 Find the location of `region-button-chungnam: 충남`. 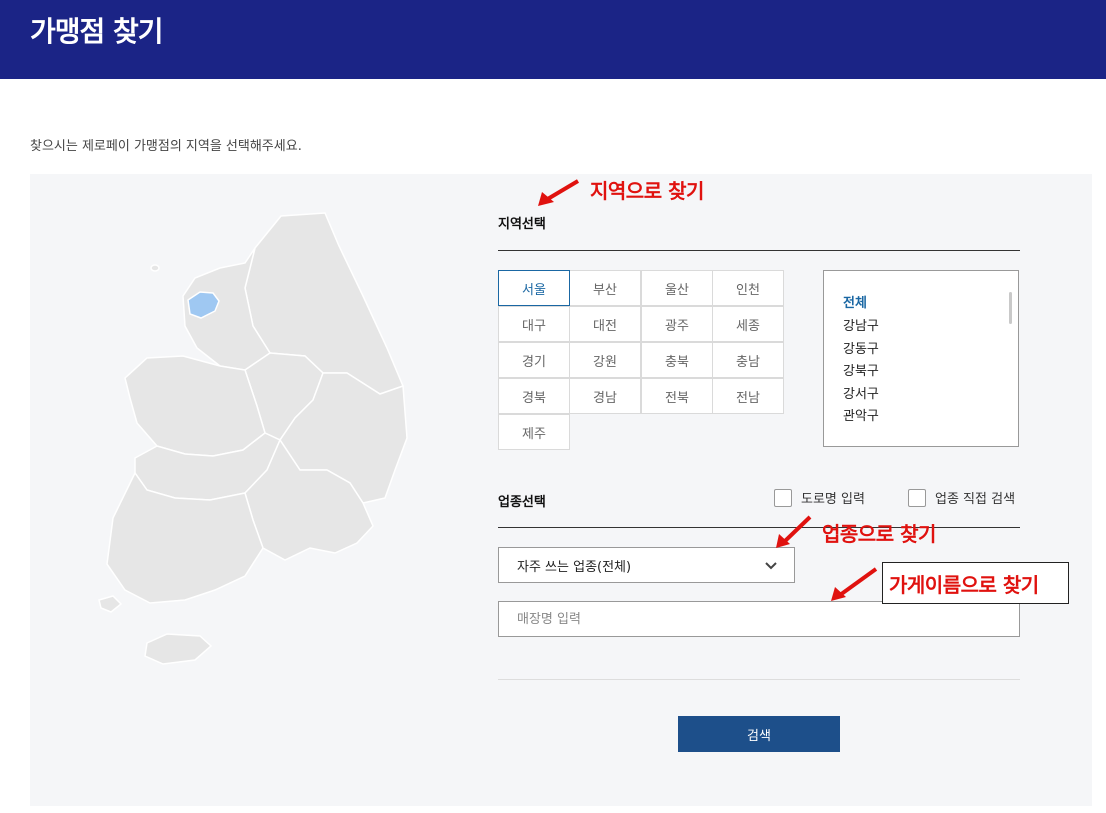

region-button-chungnam: 충남 is located at coordinates (748, 360).